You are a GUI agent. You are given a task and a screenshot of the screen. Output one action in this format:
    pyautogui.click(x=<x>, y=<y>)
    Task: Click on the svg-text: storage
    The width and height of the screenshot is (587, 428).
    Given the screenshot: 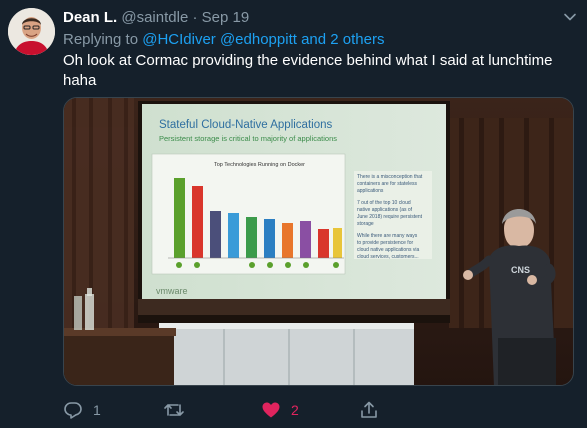 What is the action you would take?
    pyautogui.click(x=365, y=224)
    